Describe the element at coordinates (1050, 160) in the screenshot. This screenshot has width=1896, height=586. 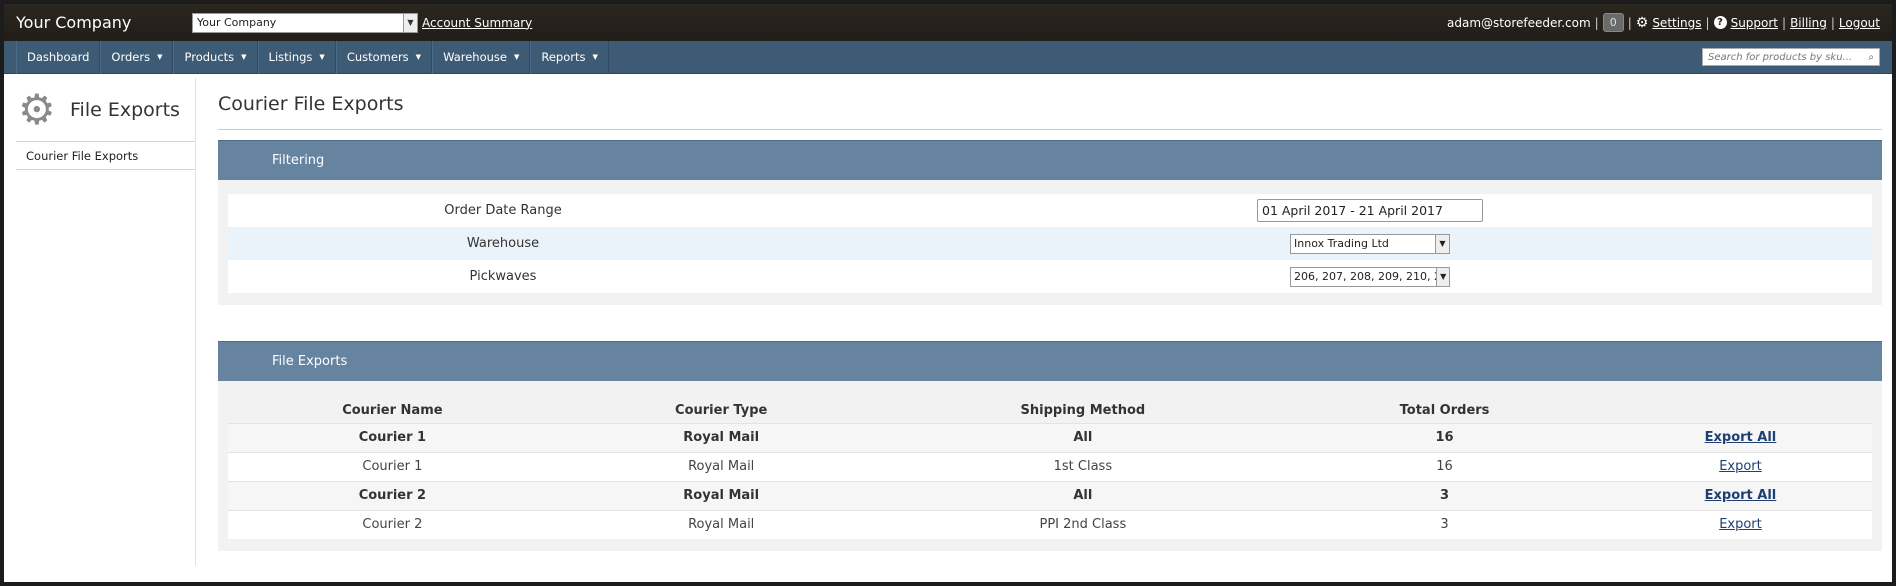
I see `filtering-heading: Filtering` at that location.